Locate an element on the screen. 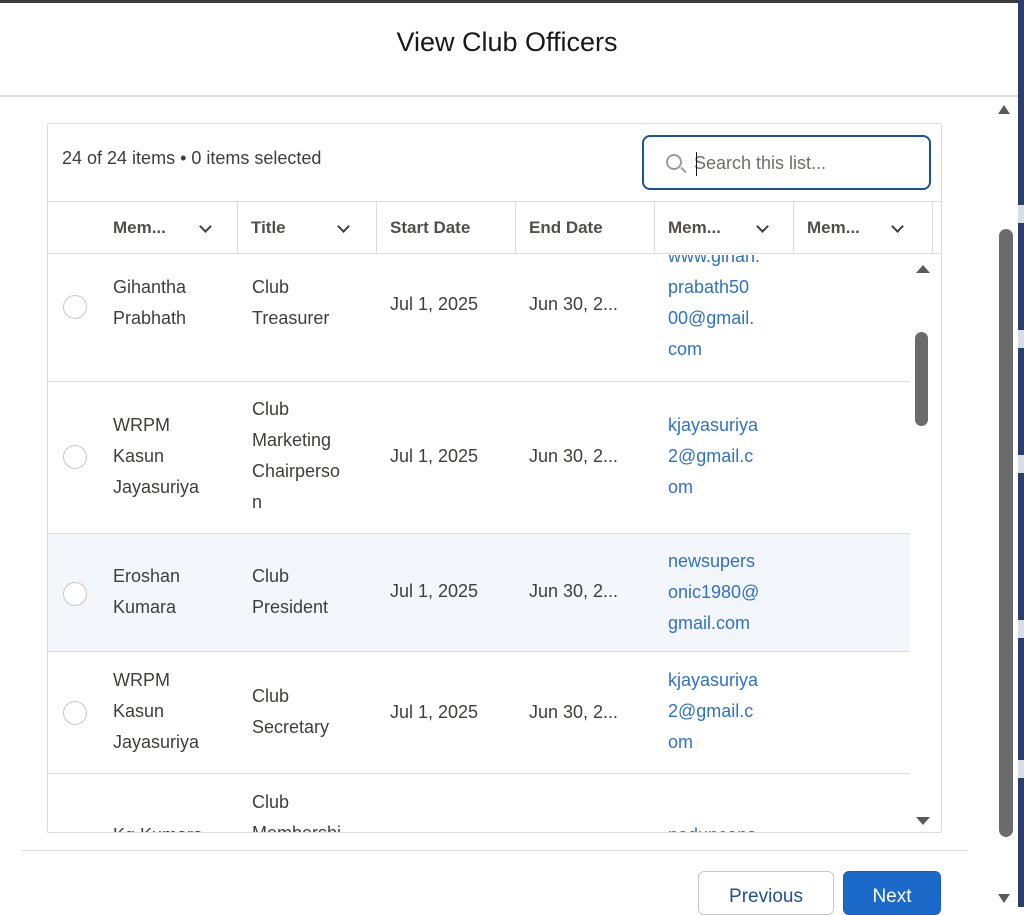 Image resolution: width=1024 pixels, height=915 pixels. member-name-cell: Eroshan Kumara is located at coordinates (147, 591).